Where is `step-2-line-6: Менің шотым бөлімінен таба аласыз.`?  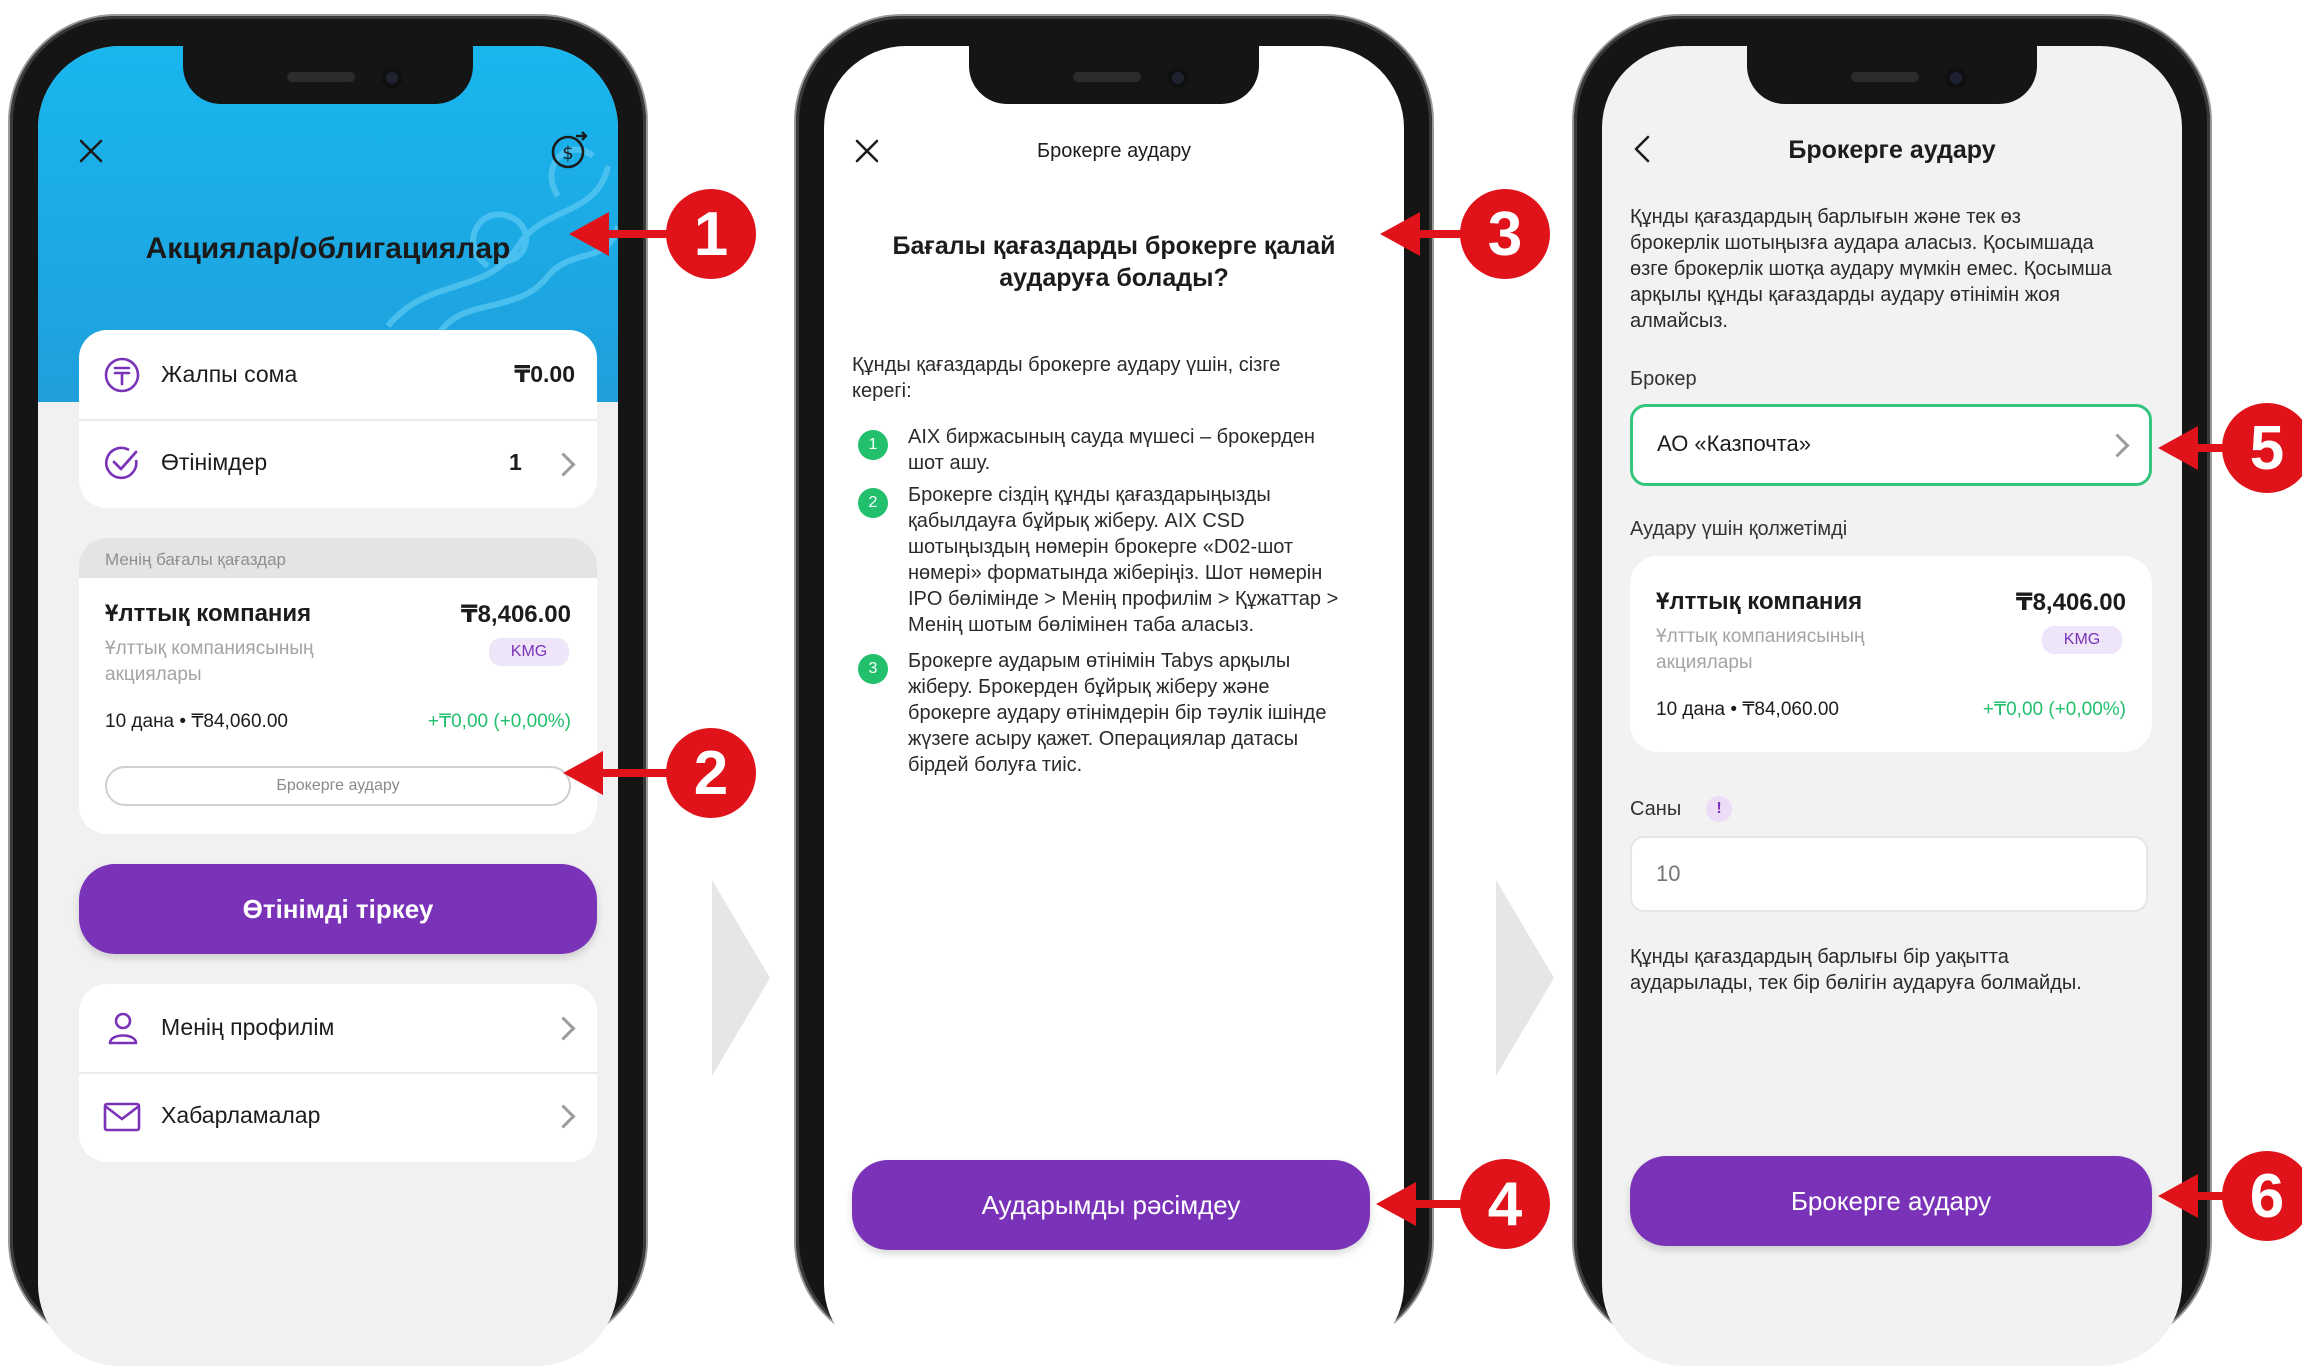
step-2-line-6: Менің шотым бөлімінен таба аласыз. is located at coordinates (1081, 625).